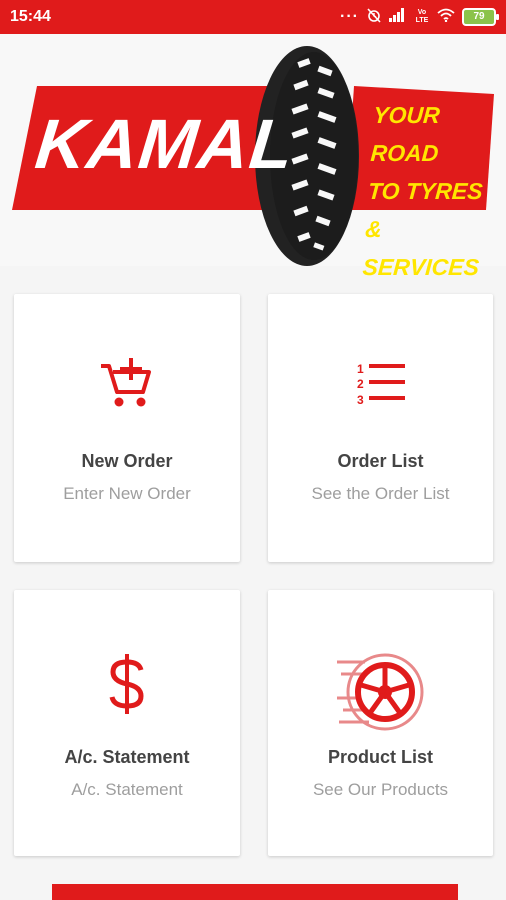 The width and height of the screenshot is (506, 900). I want to click on status-icons: ··· Vo LTE 79, so click(419, 17).